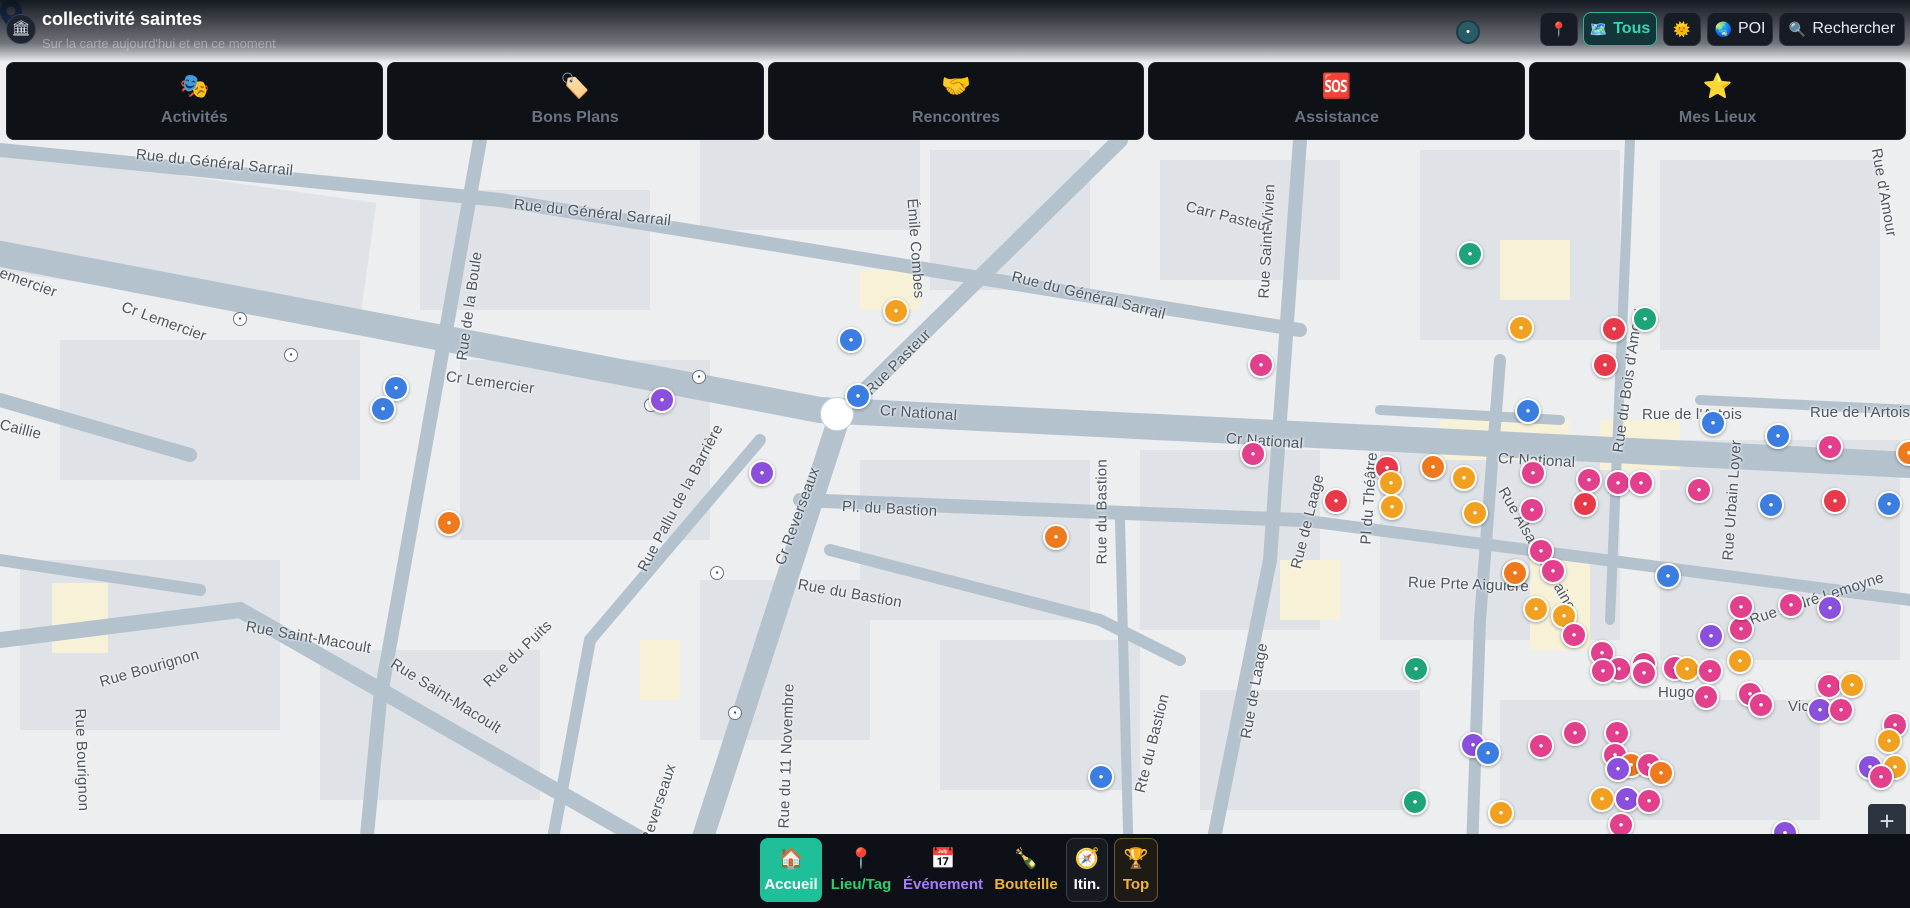 The height and width of the screenshot is (908, 1910). What do you see at coordinates (1751, 28) in the screenshot?
I see `poi-label: POI` at bounding box center [1751, 28].